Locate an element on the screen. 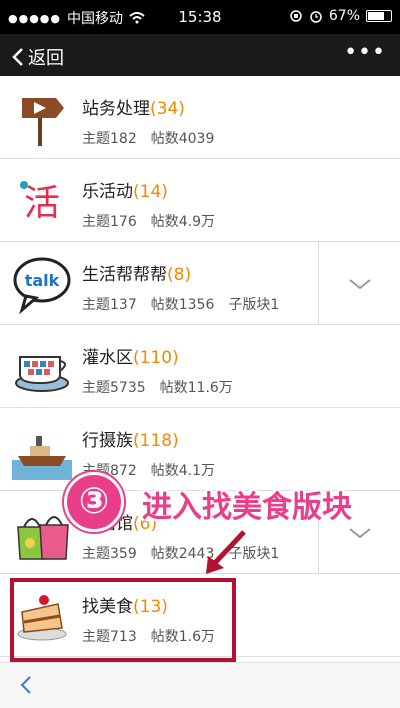 The image size is (400, 708). topic-count: 主题176 is located at coordinates (109, 222).